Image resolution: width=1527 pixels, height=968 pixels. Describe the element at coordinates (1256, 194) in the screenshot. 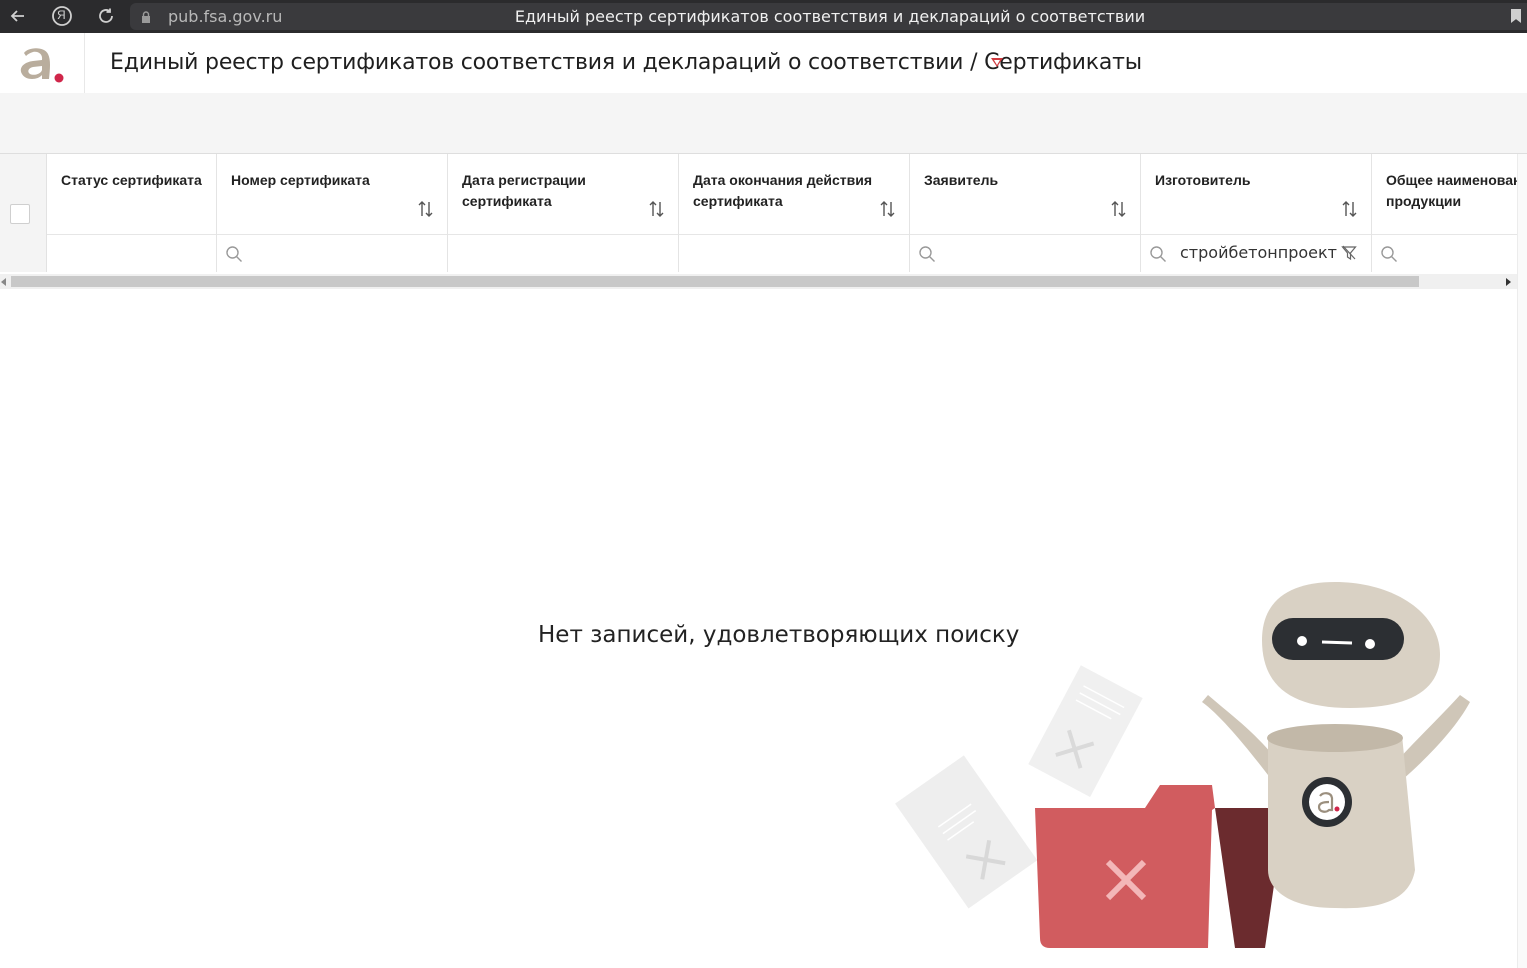

I see `column-header-manufacturer: Изготовитель` at that location.